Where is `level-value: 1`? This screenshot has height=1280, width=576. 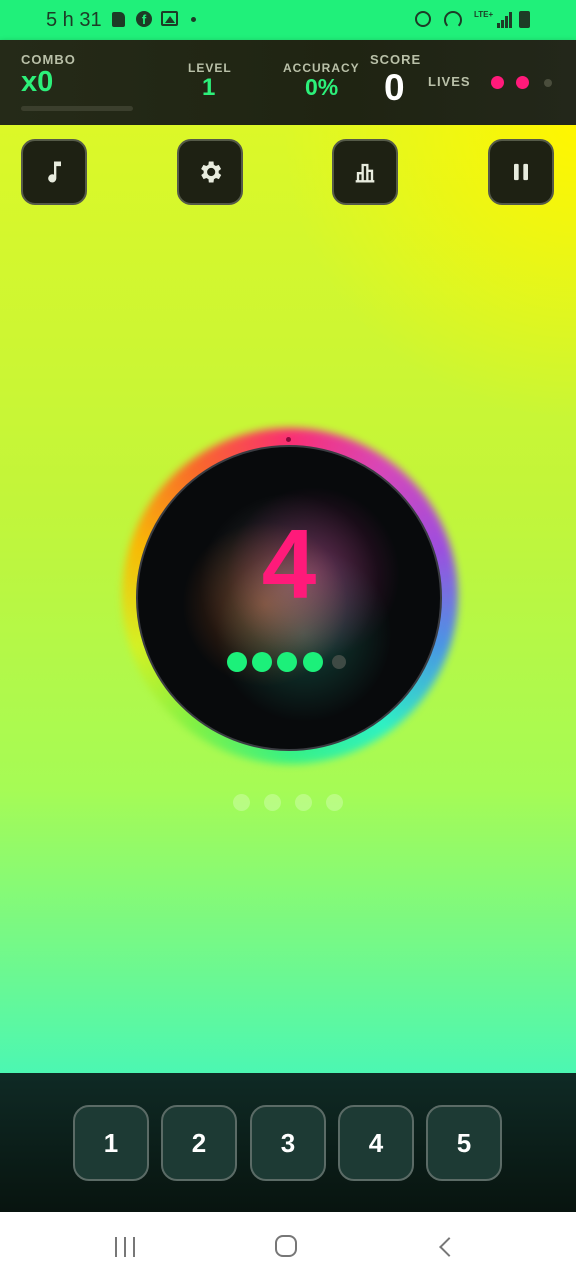 level-value: 1 is located at coordinates (209, 87).